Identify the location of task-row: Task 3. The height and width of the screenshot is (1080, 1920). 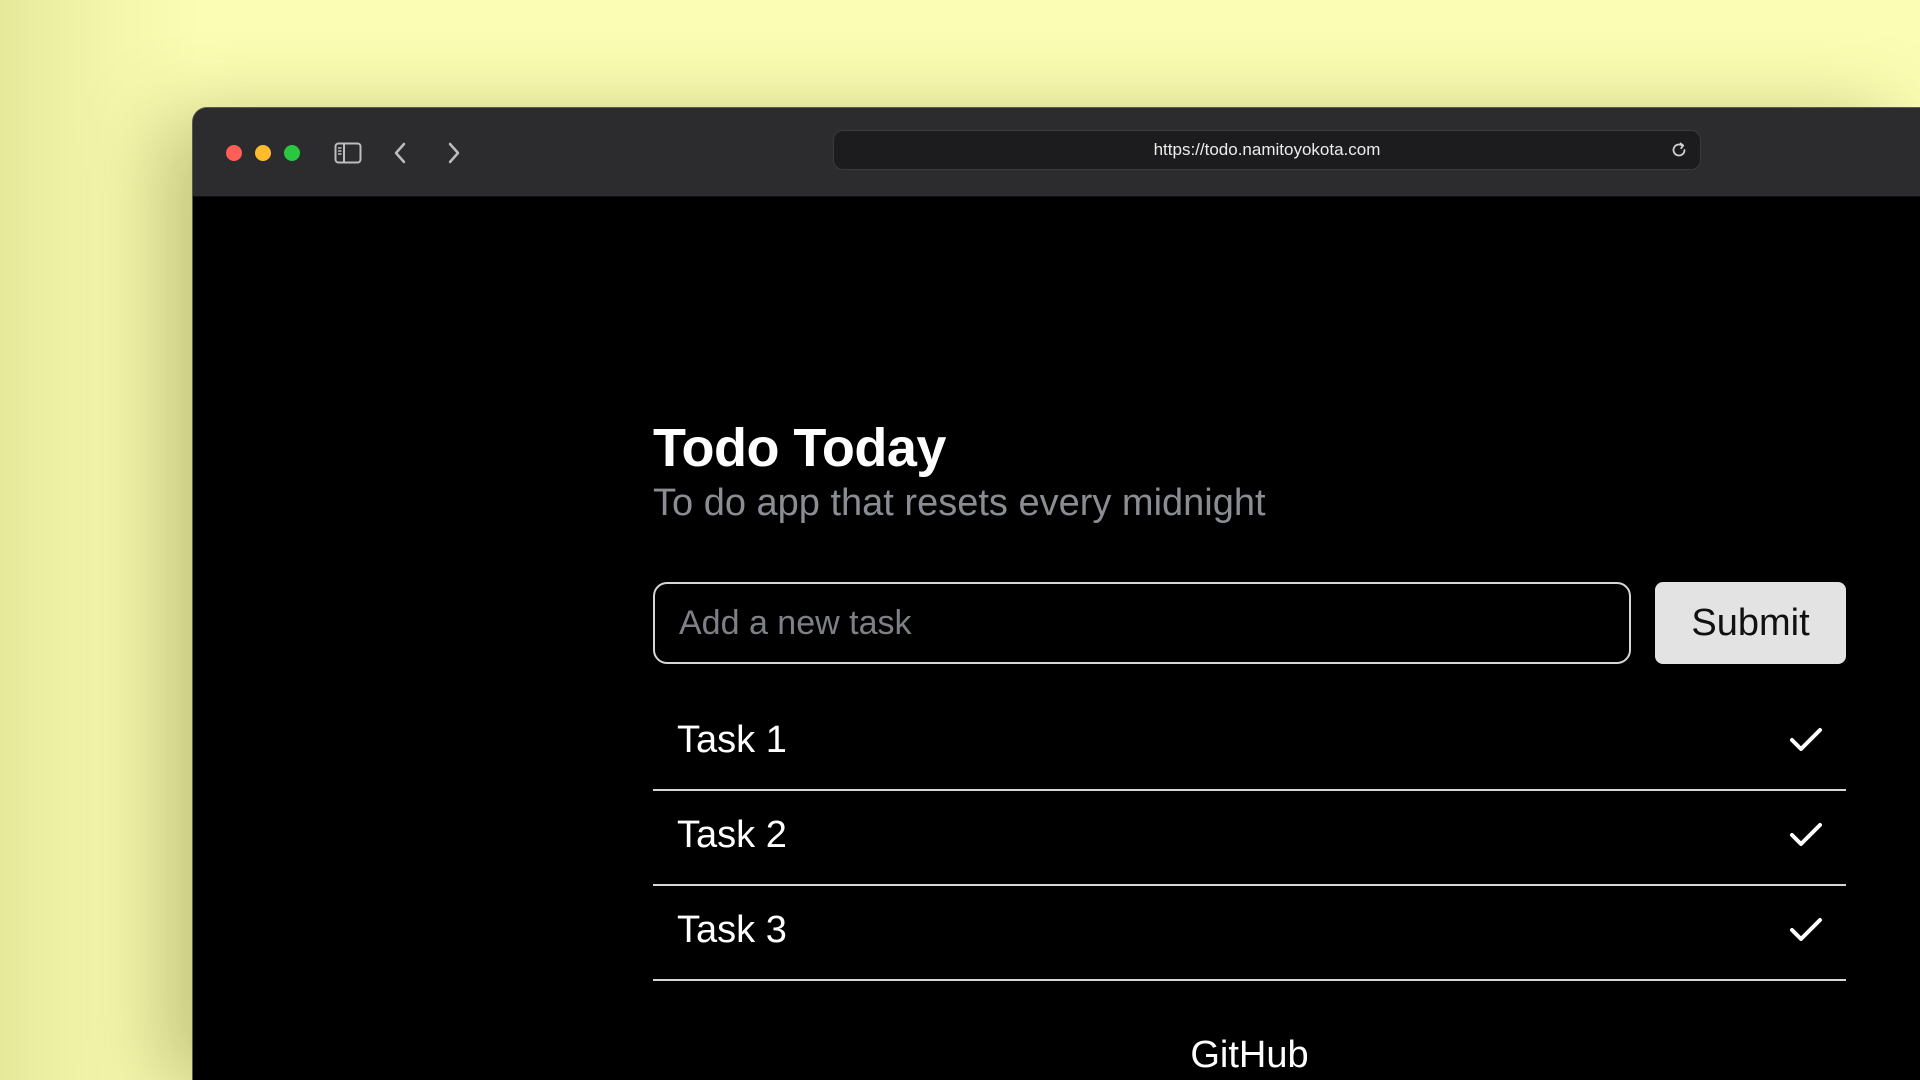
(1249, 933).